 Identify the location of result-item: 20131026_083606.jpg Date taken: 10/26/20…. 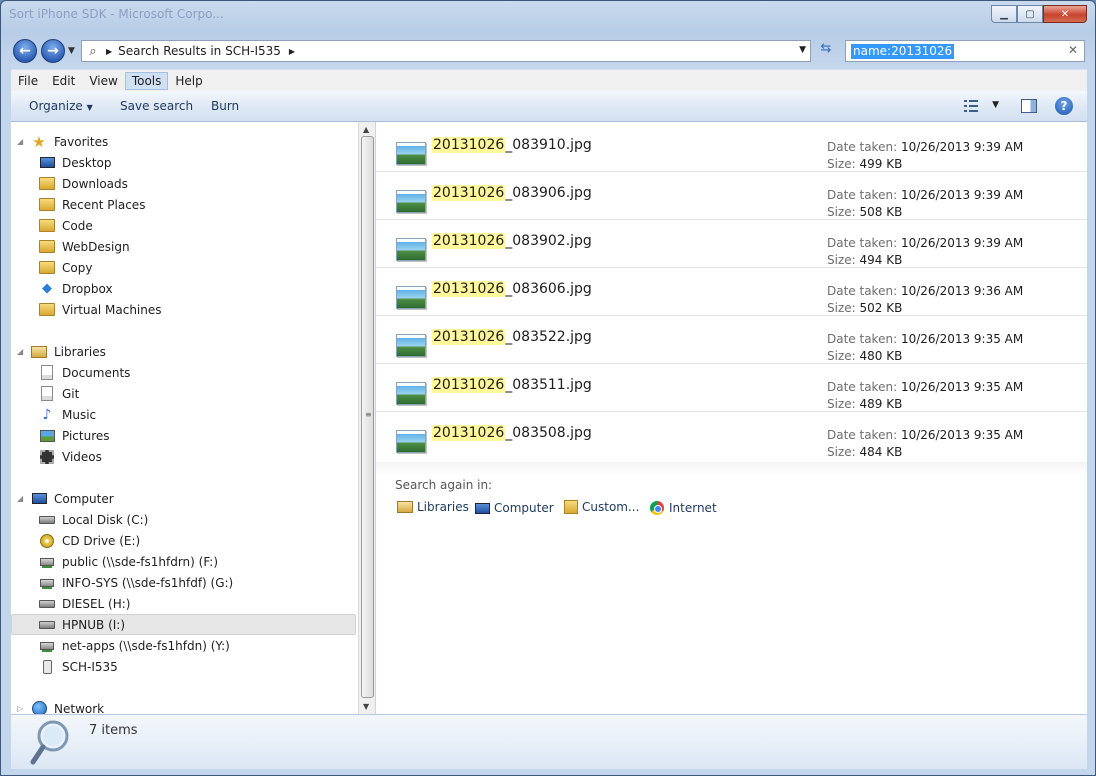
(731, 292).